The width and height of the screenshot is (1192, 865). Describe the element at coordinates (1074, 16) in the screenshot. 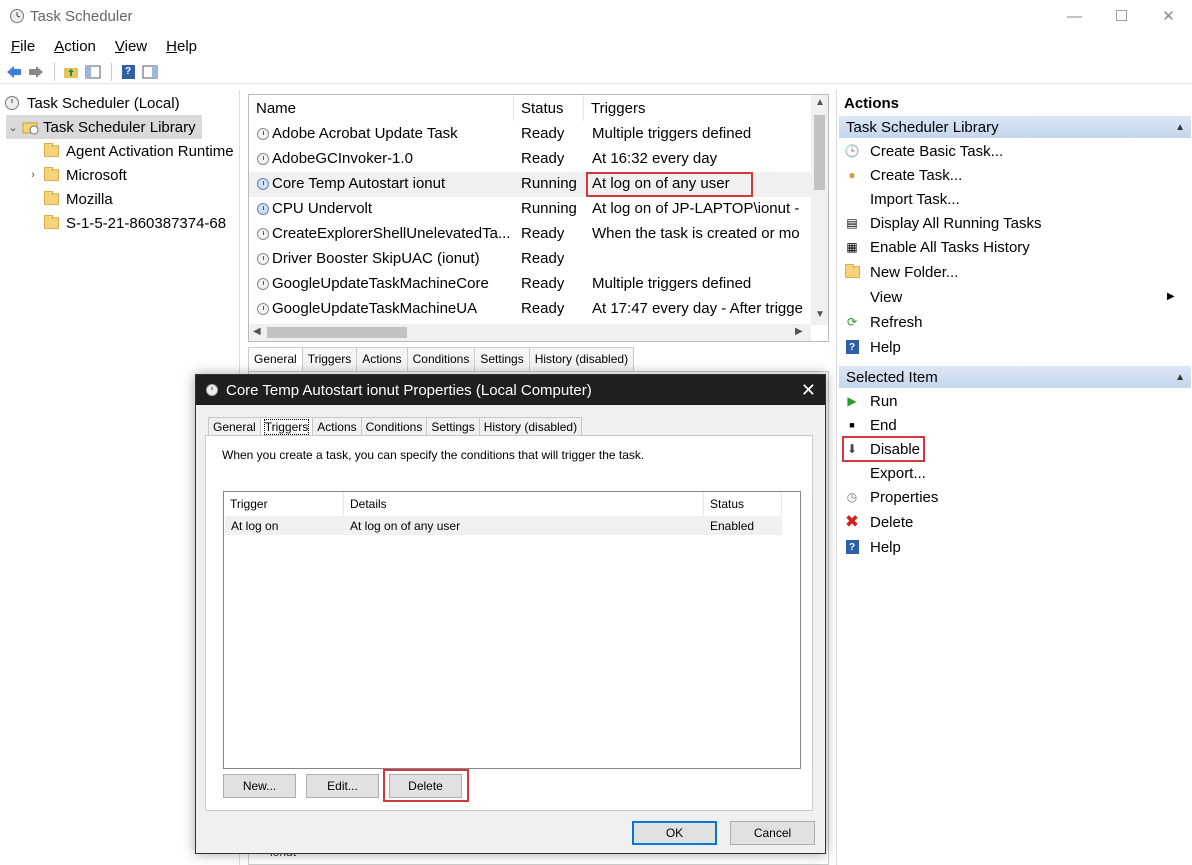

I see `minimize-button: —` at that location.